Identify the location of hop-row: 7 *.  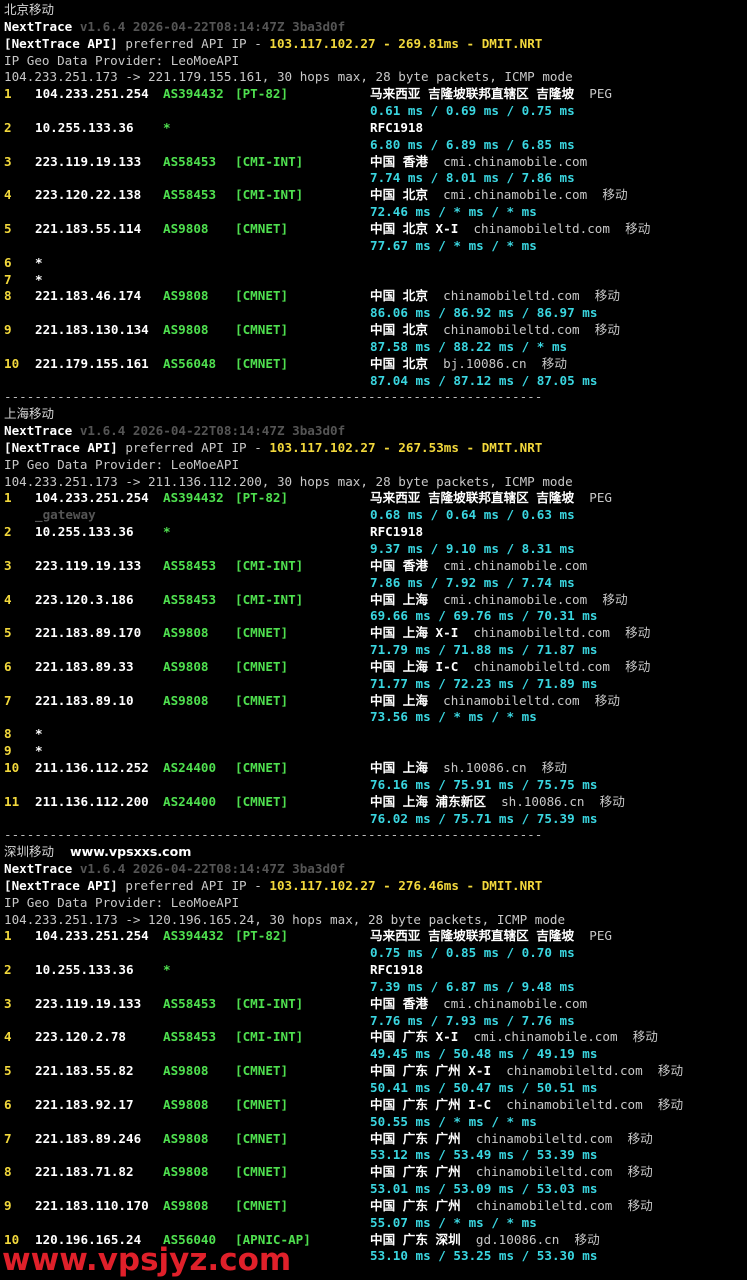
(375, 280).